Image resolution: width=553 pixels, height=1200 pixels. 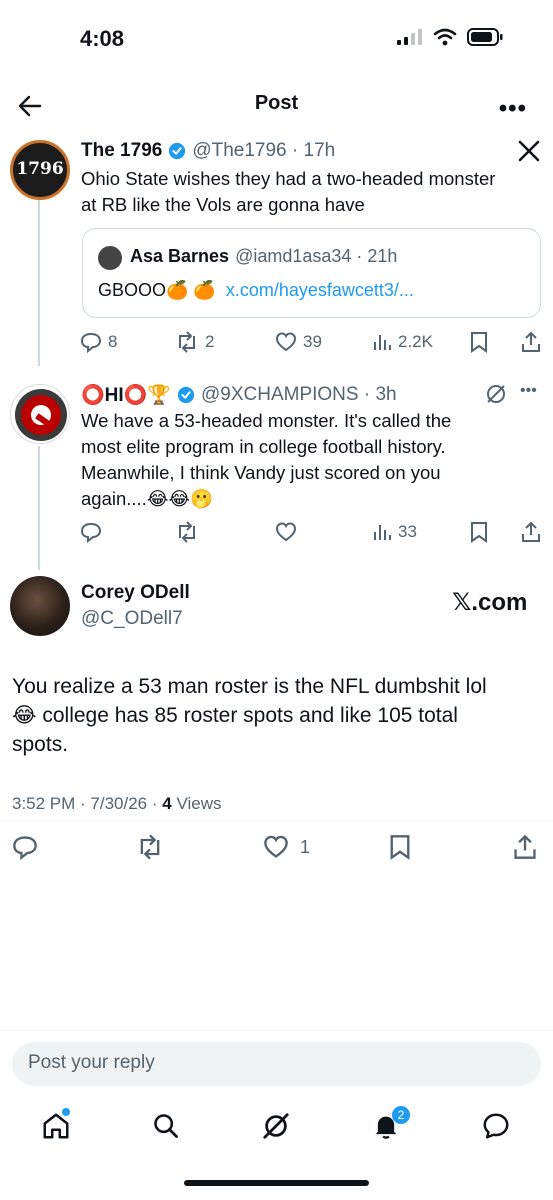 What do you see at coordinates (305, 846) in the screenshot?
I see `like-count: 1` at bounding box center [305, 846].